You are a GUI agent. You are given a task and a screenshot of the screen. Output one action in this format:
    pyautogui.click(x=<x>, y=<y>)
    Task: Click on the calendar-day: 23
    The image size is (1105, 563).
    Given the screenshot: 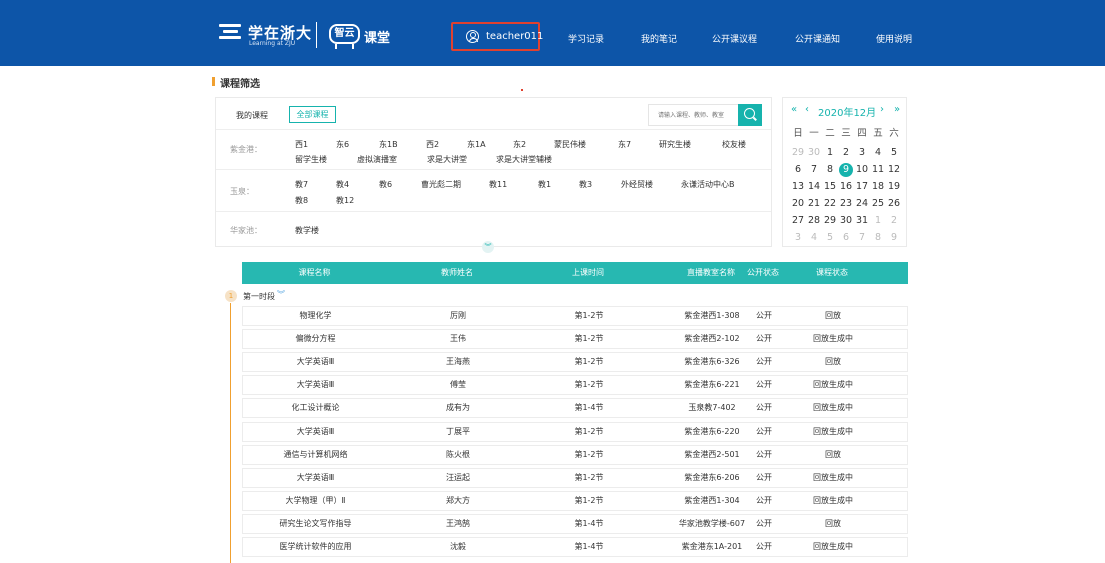 What is the action you would take?
    pyautogui.click(x=846, y=204)
    